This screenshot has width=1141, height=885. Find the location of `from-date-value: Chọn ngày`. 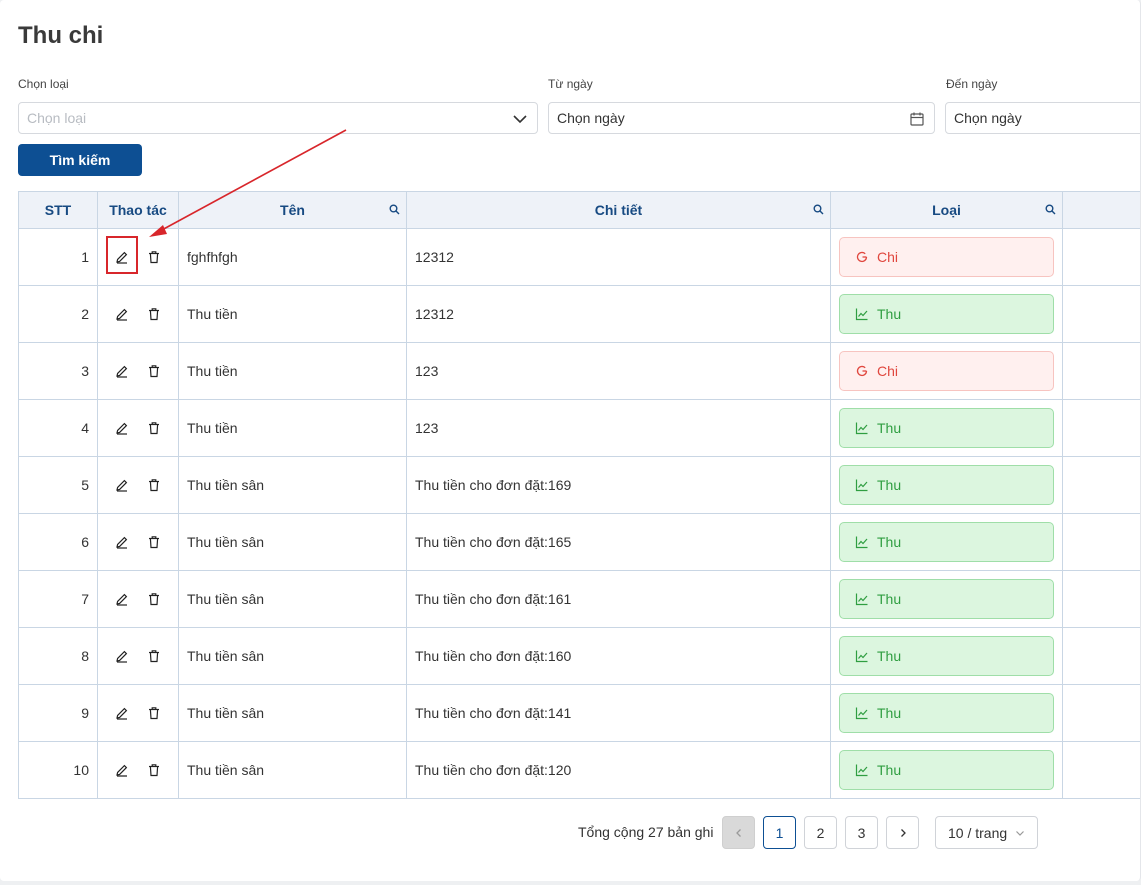

from-date-value: Chọn ngày is located at coordinates (591, 118).